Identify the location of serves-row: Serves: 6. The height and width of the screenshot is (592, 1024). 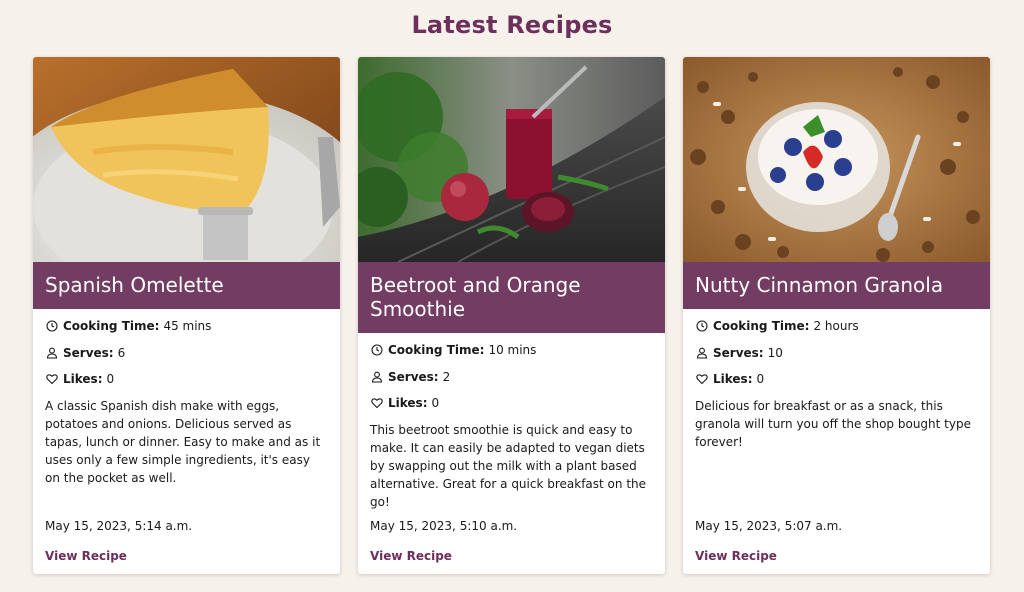
(186, 353).